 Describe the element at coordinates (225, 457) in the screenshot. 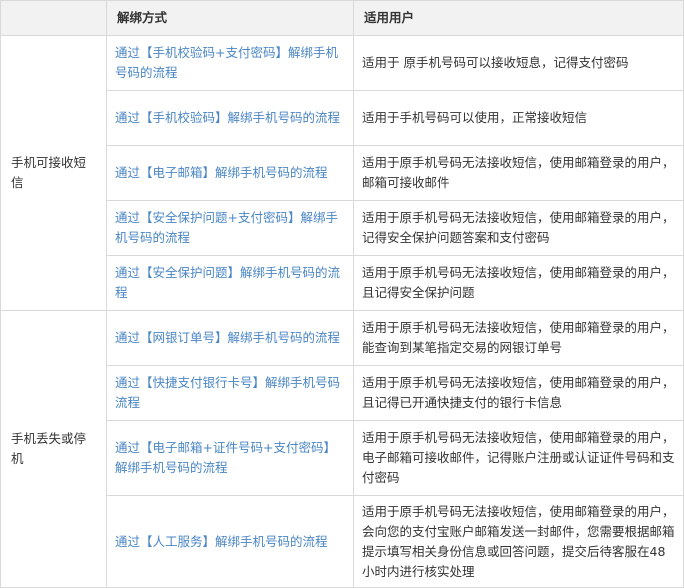

I see `method-link: 通过【电子邮箱+证件号码+支付密码】解绑手机号码的流程` at that location.